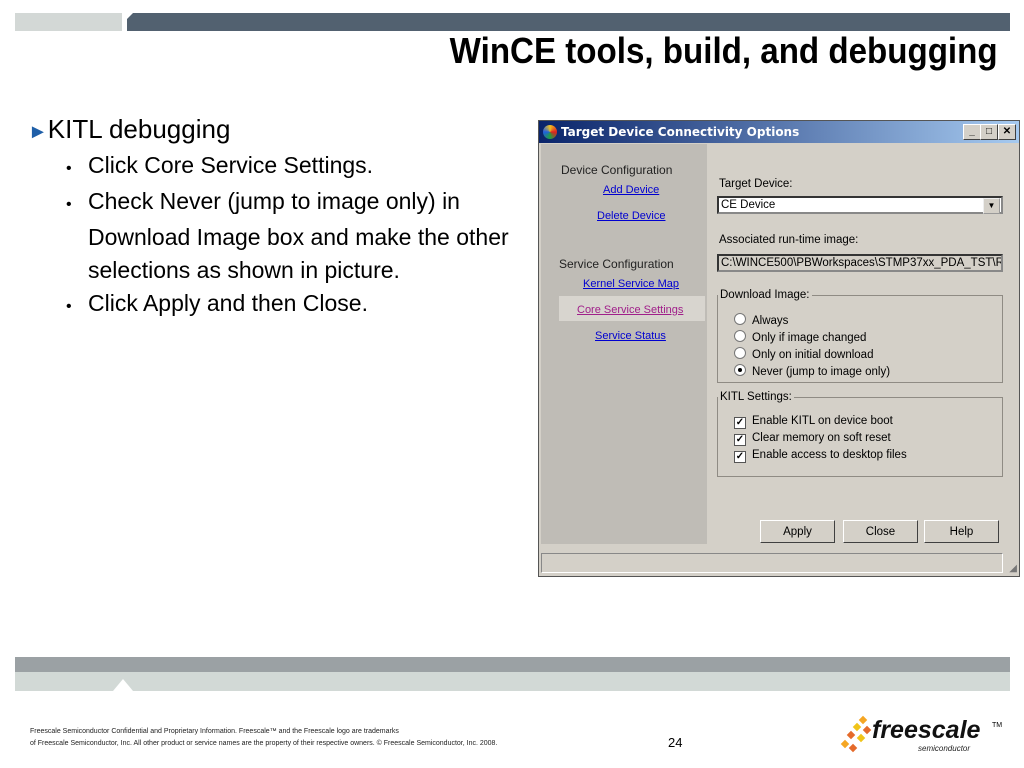 The height and width of the screenshot is (768, 1024). What do you see at coordinates (617, 170) in the screenshot?
I see `device-config-heading: Device Configuration` at bounding box center [617, 170].